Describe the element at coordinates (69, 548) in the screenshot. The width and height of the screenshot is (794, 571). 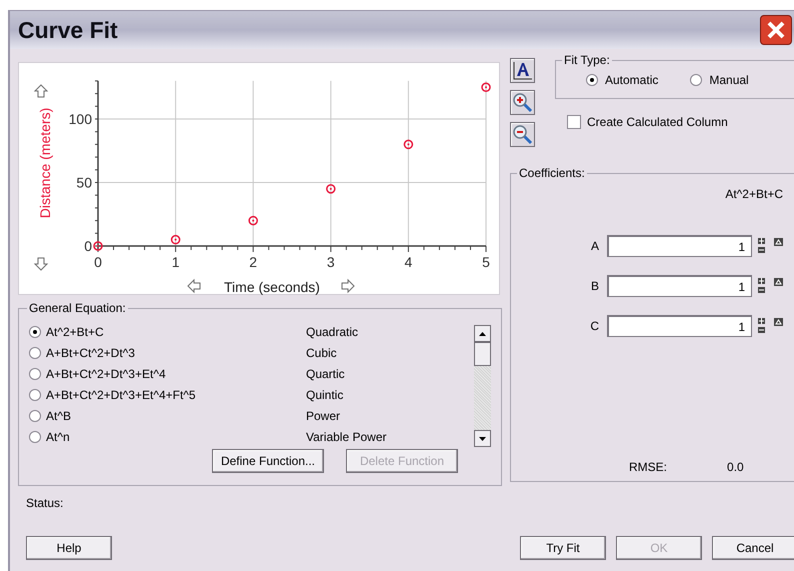
I see `dialog-button: Help` at that location.